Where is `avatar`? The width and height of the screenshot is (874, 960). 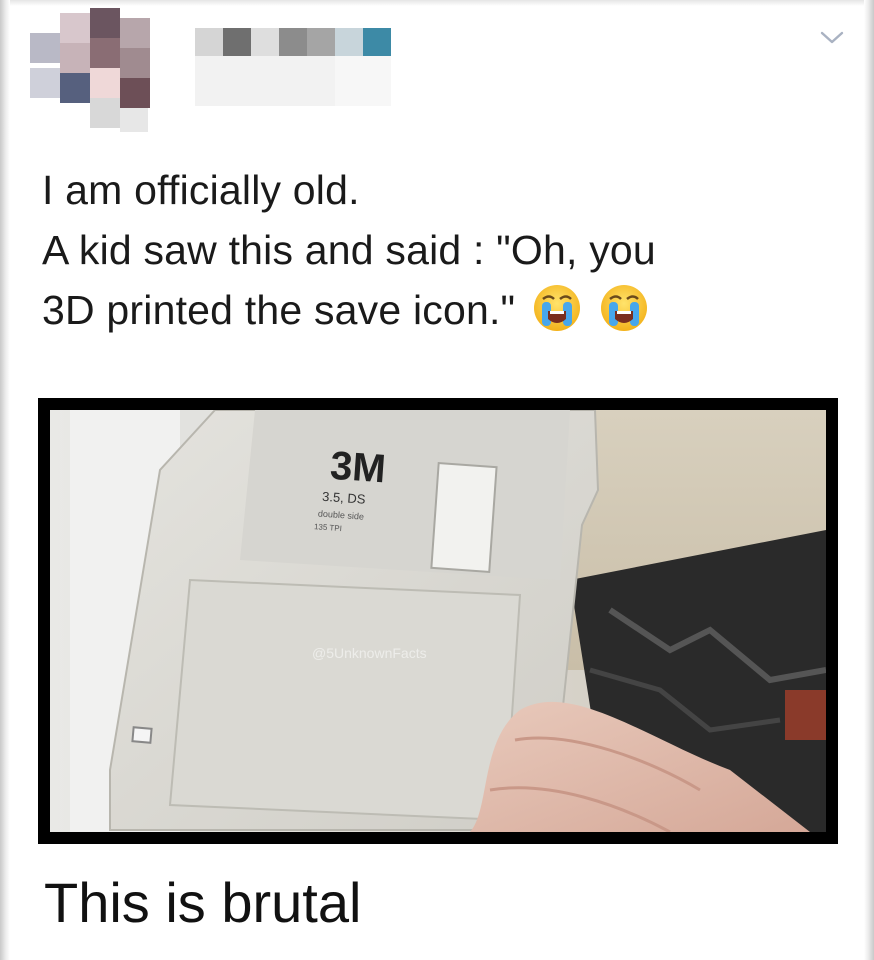
avatar is located at coordinates (100, 70).